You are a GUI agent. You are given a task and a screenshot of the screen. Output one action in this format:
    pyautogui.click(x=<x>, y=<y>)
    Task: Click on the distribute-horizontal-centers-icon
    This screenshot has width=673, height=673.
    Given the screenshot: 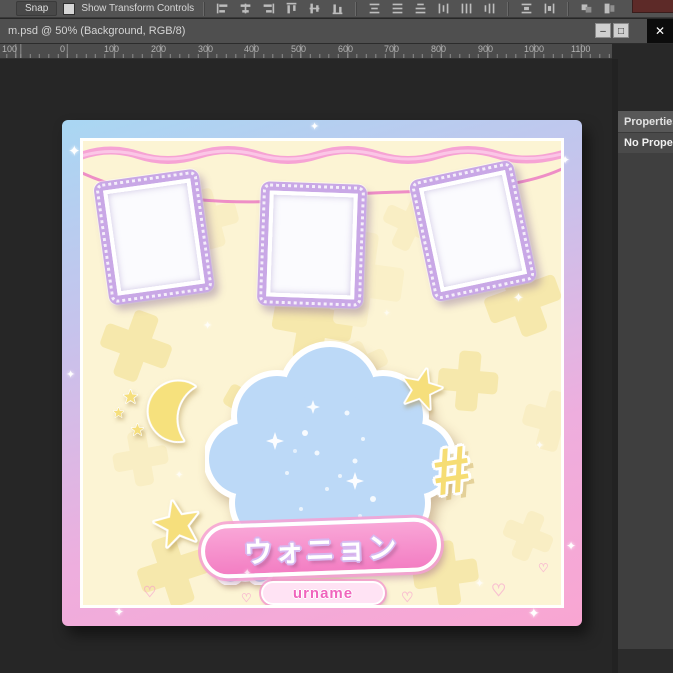 What is the action you would take?
    pyautogui.click(x=466, y=8)
    